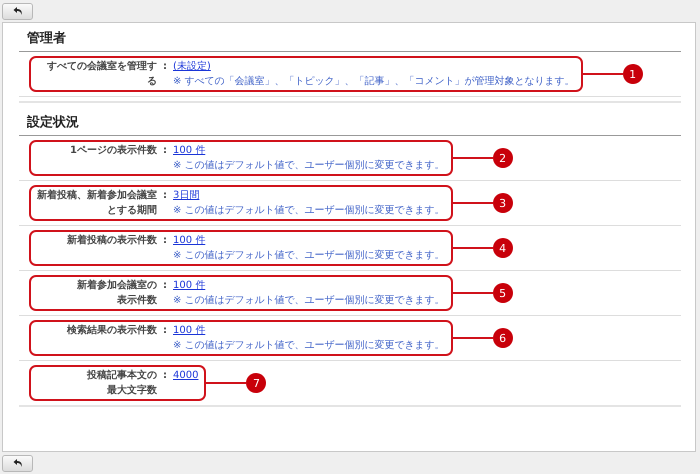  I want to click on setting-label: 表示件数, so click(137, 301).